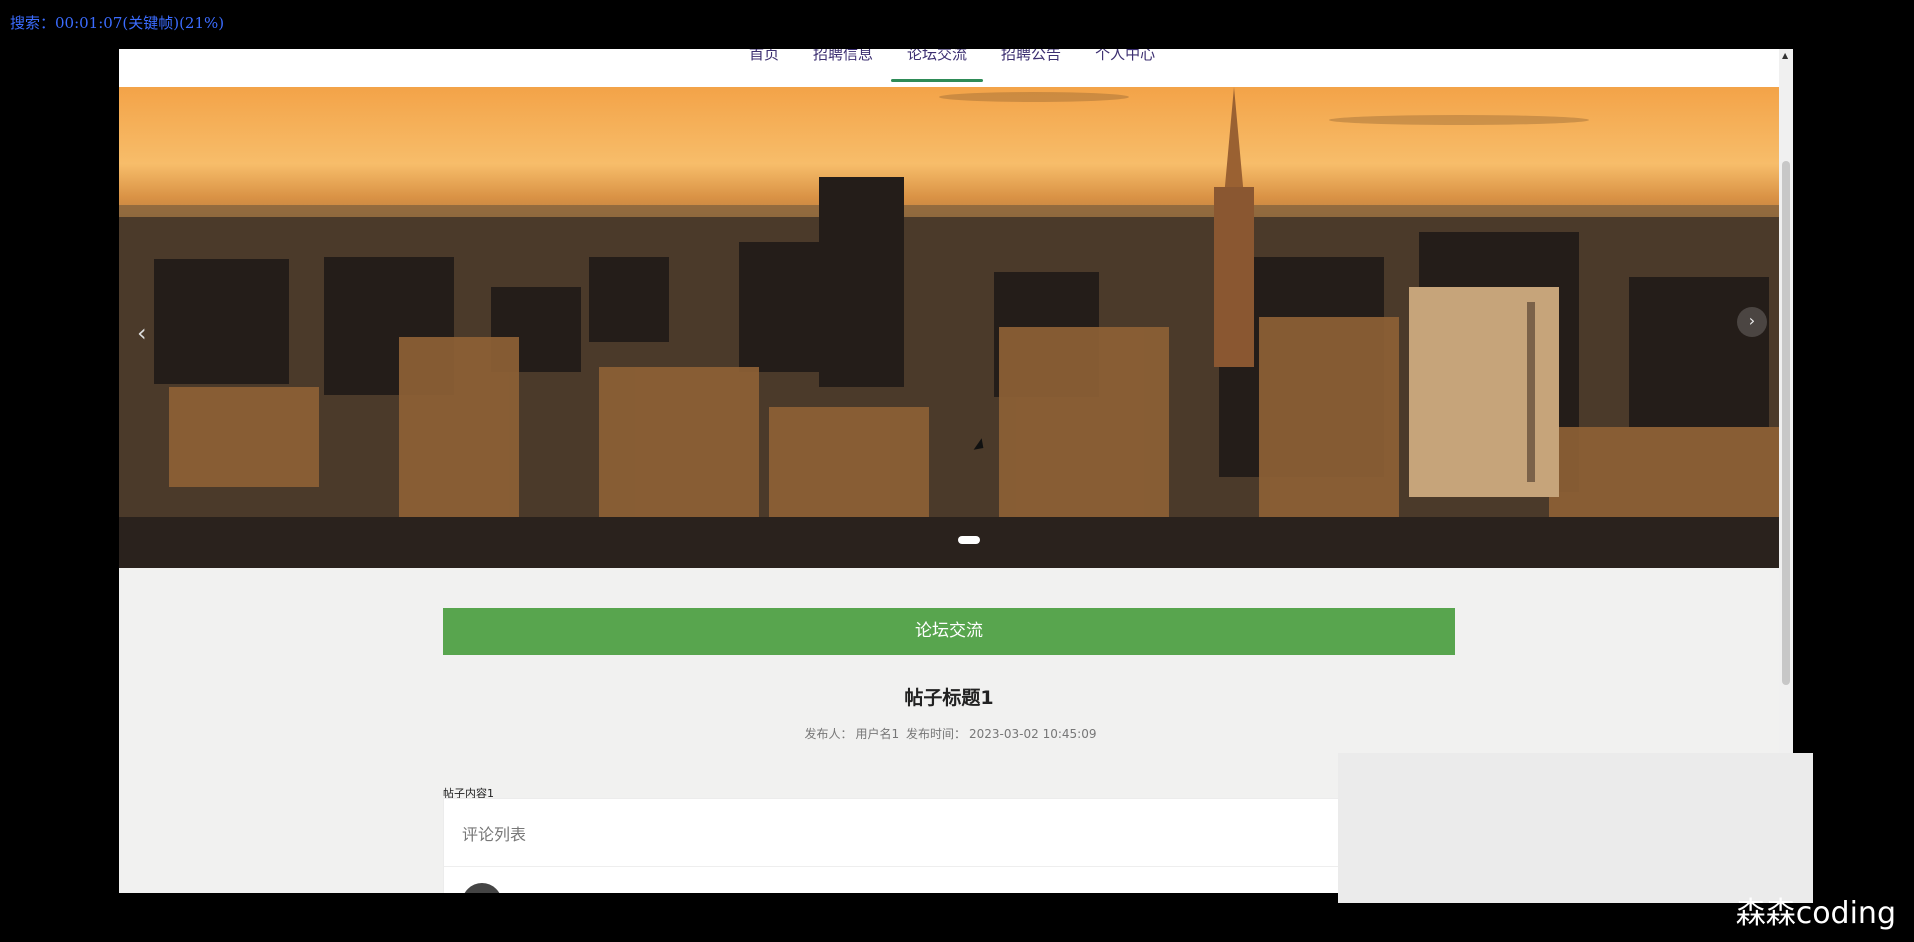  What do you see at coordinates (1815, 913) in the screenshot?
I see `watermark-text: 森森coding` at bounding box center [1815, 913].